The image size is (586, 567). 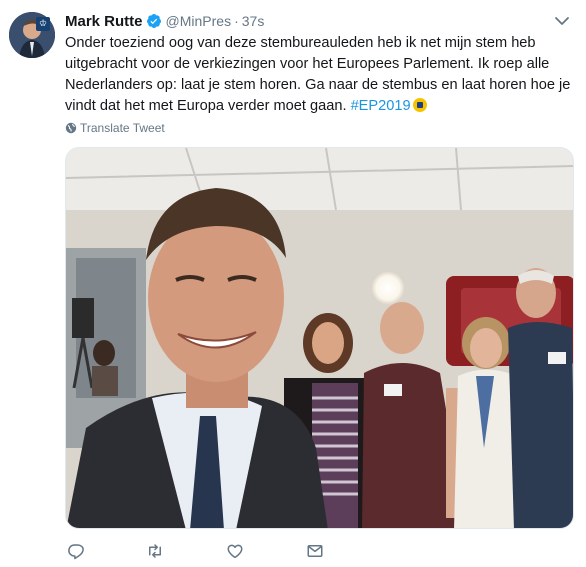 What do you see at coordinates (164, 21) in the screenshot?
I see `tweet-header: Mark Rutte @MinPres · 37s` at bounding box center [164, 21].